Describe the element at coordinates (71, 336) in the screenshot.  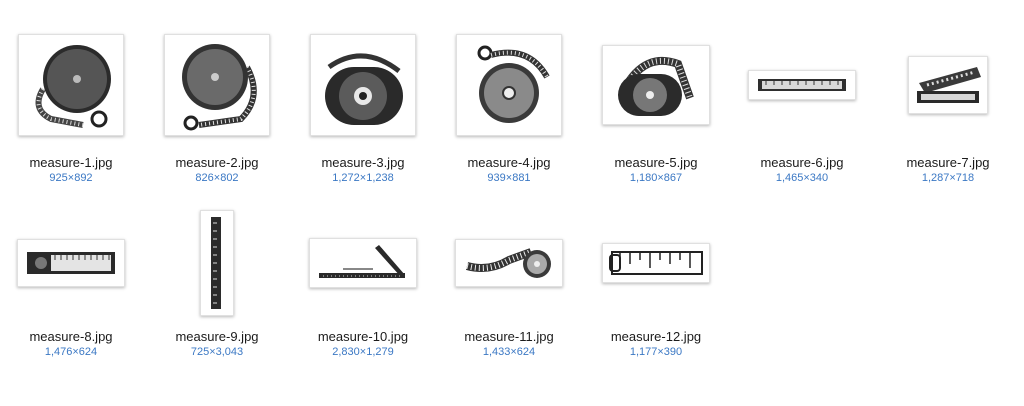
I see `file-name: measure-8.jpg` at that location.